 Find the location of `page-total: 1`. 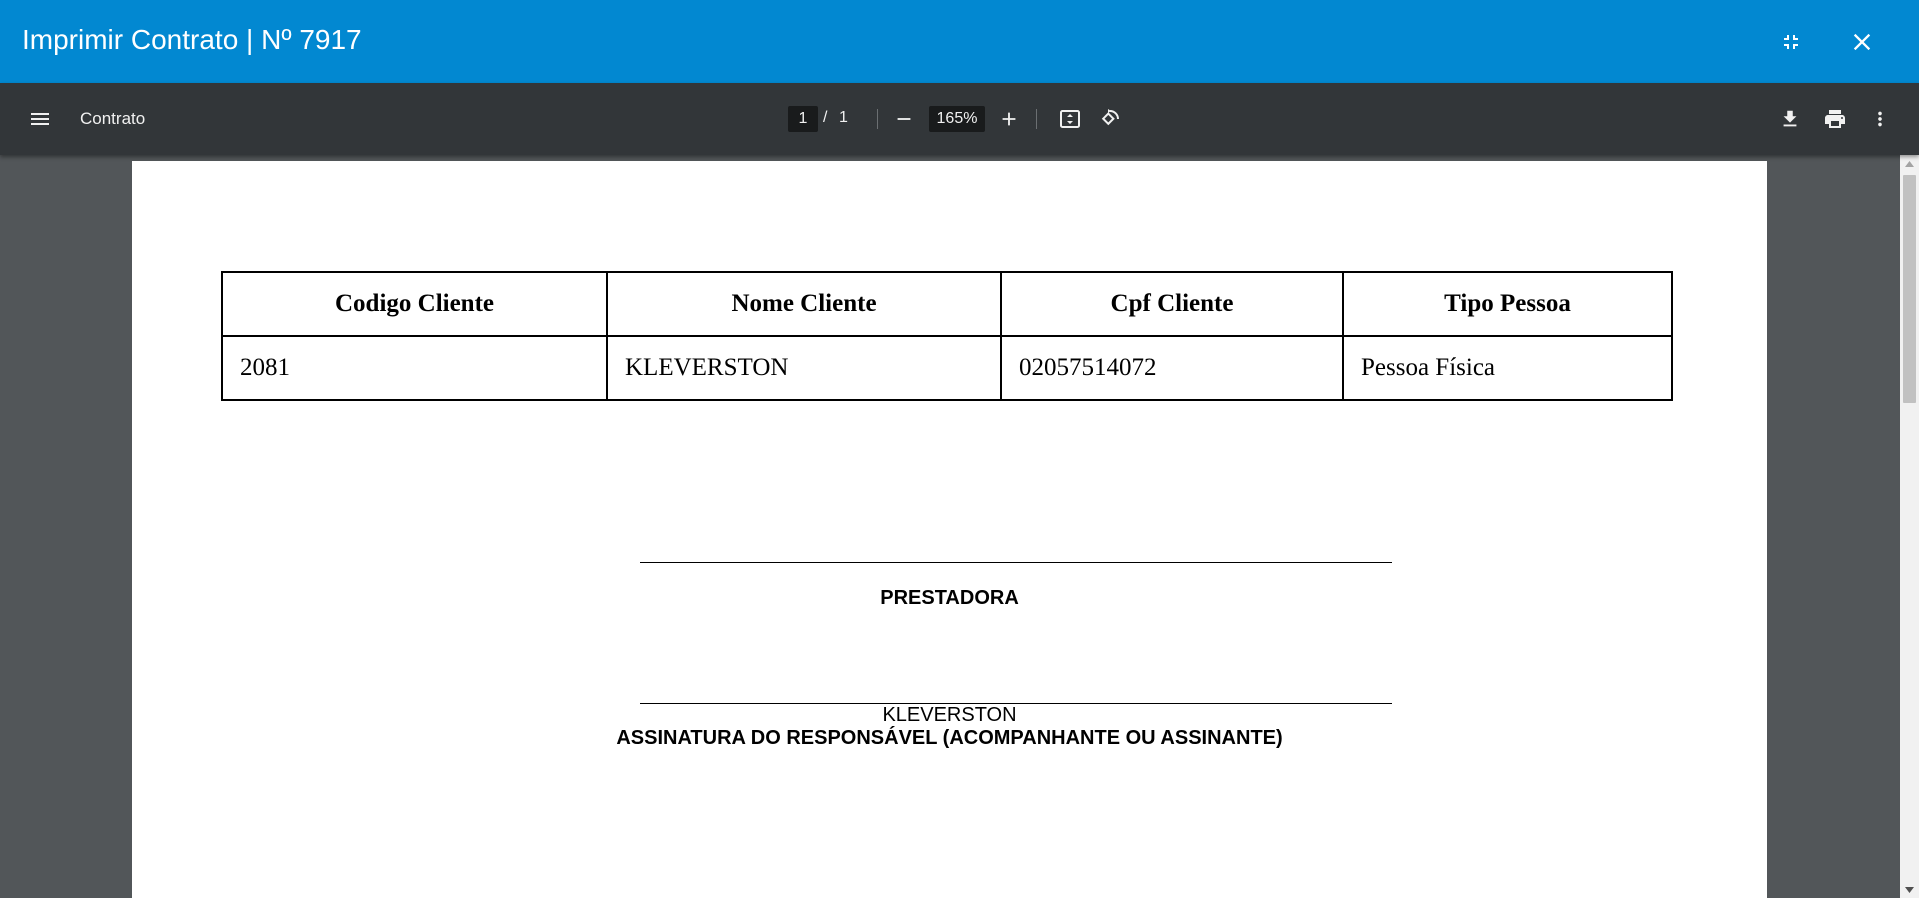

page-total: 1 is located at coordinates (843, 117).